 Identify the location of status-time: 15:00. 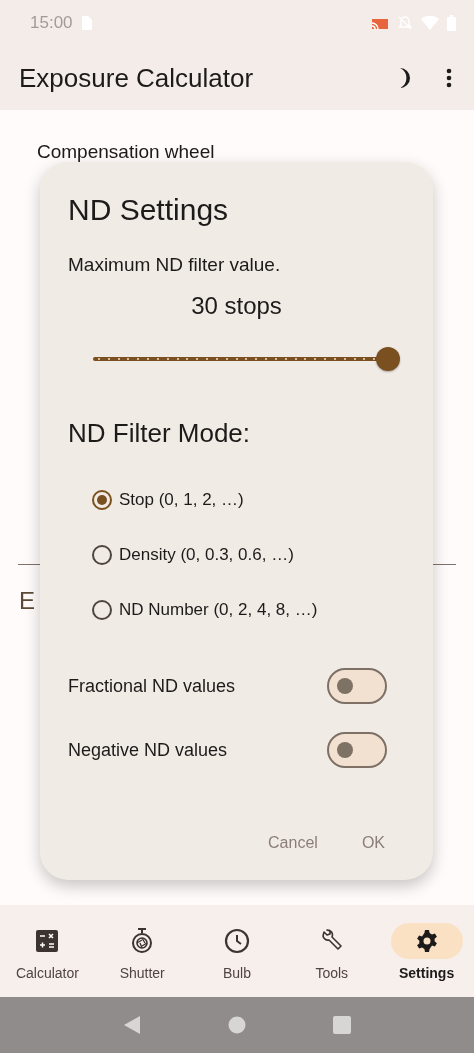
(51, 23).